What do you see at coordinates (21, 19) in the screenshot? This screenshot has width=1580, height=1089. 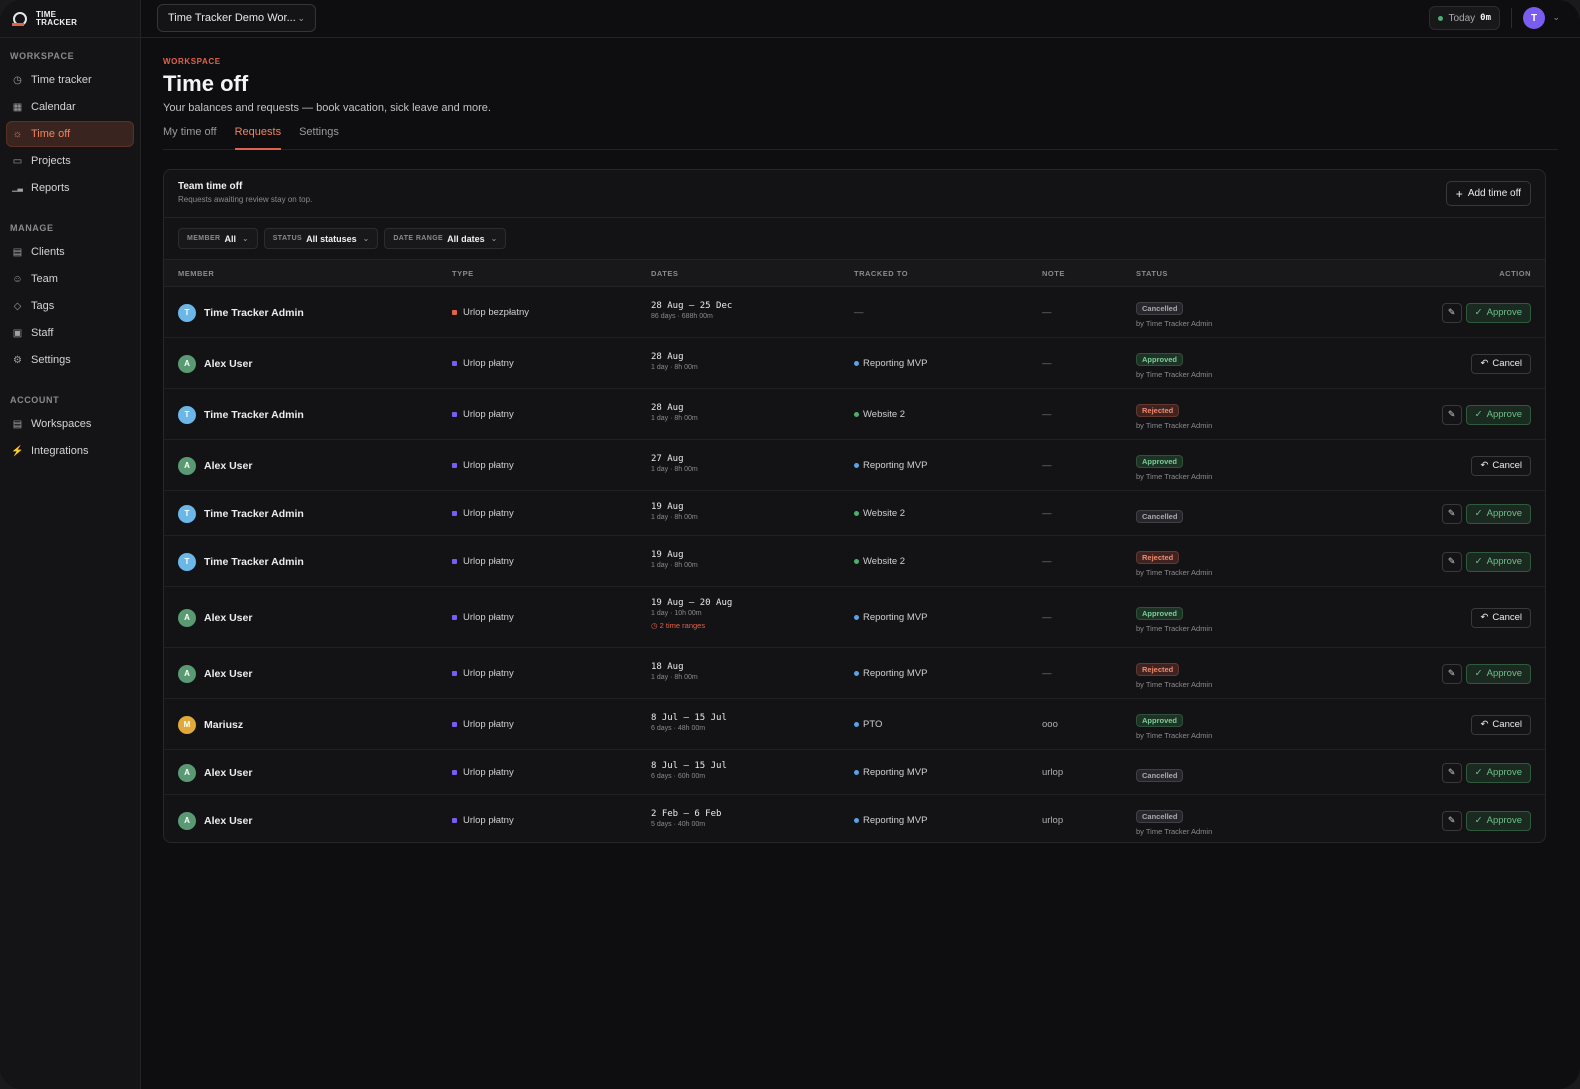 I see `logo-icon` at bounding box center [21, 19].